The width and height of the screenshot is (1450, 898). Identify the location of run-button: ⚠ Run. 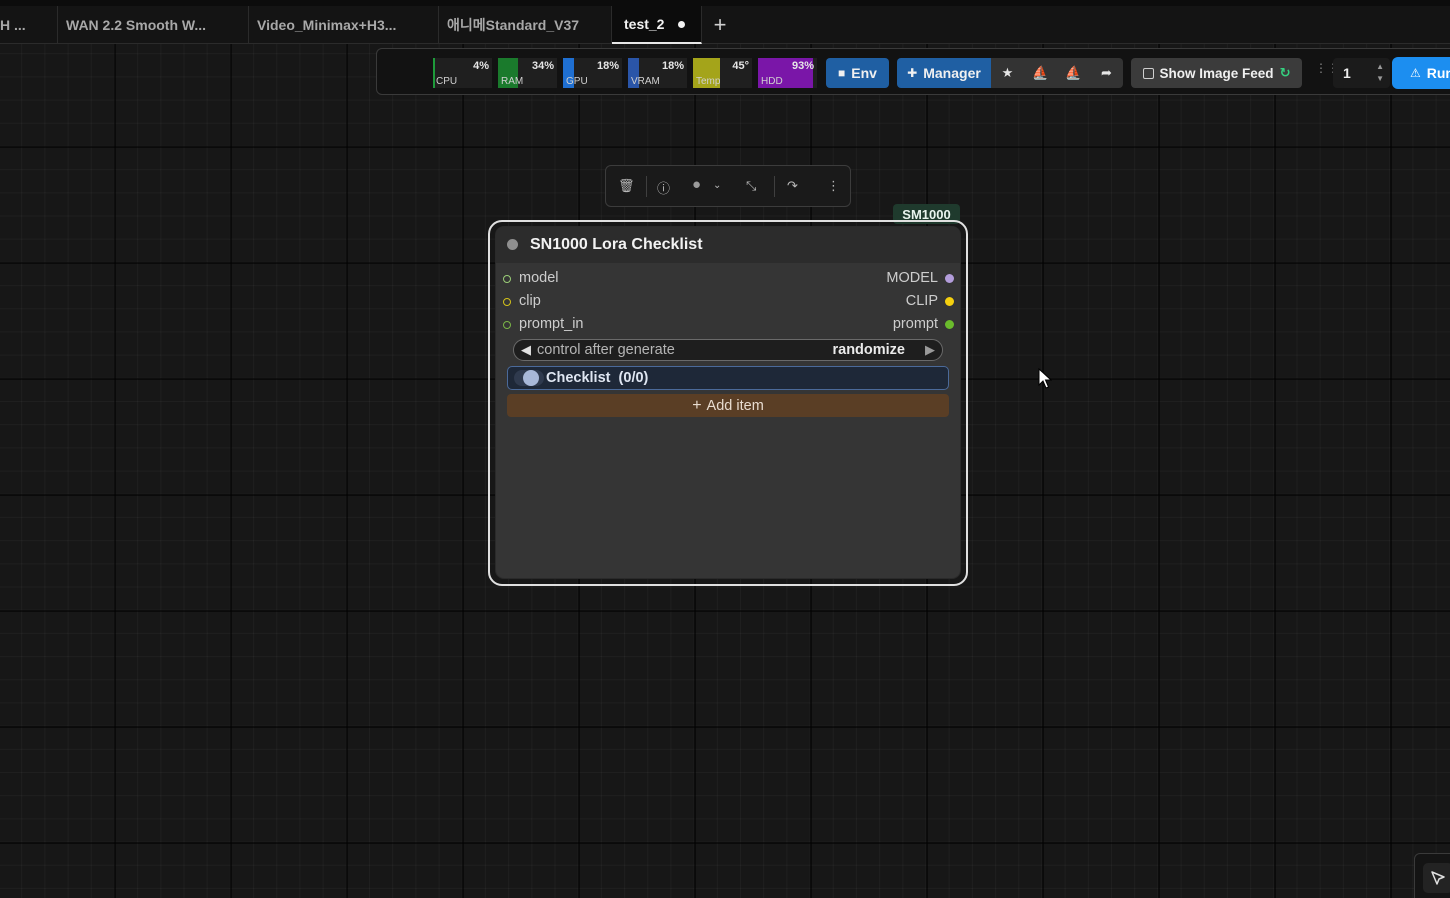
(1421, 73).